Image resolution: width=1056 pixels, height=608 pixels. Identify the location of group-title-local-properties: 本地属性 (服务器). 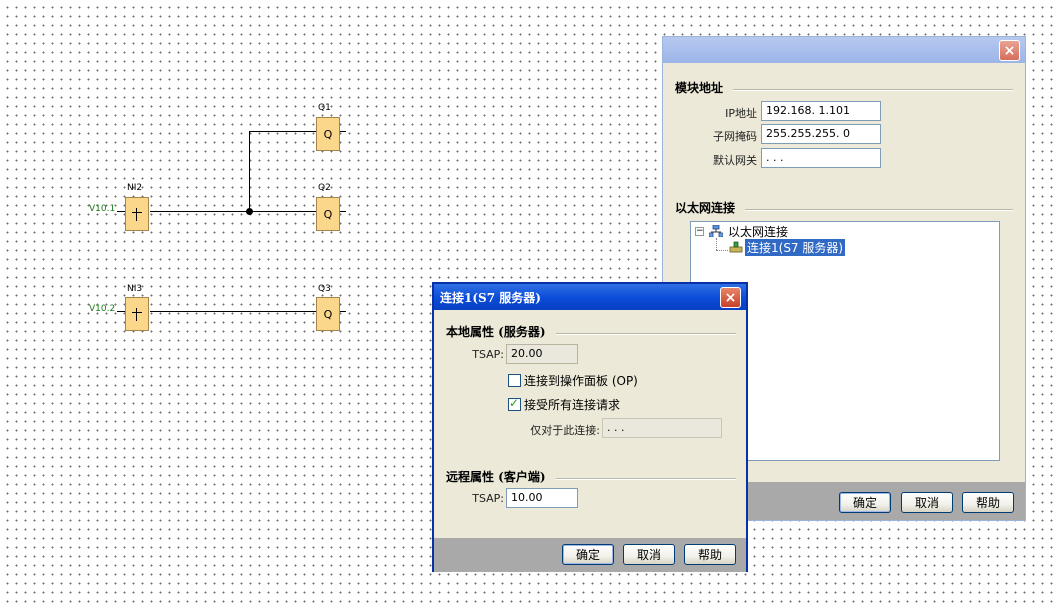
(496, 332).